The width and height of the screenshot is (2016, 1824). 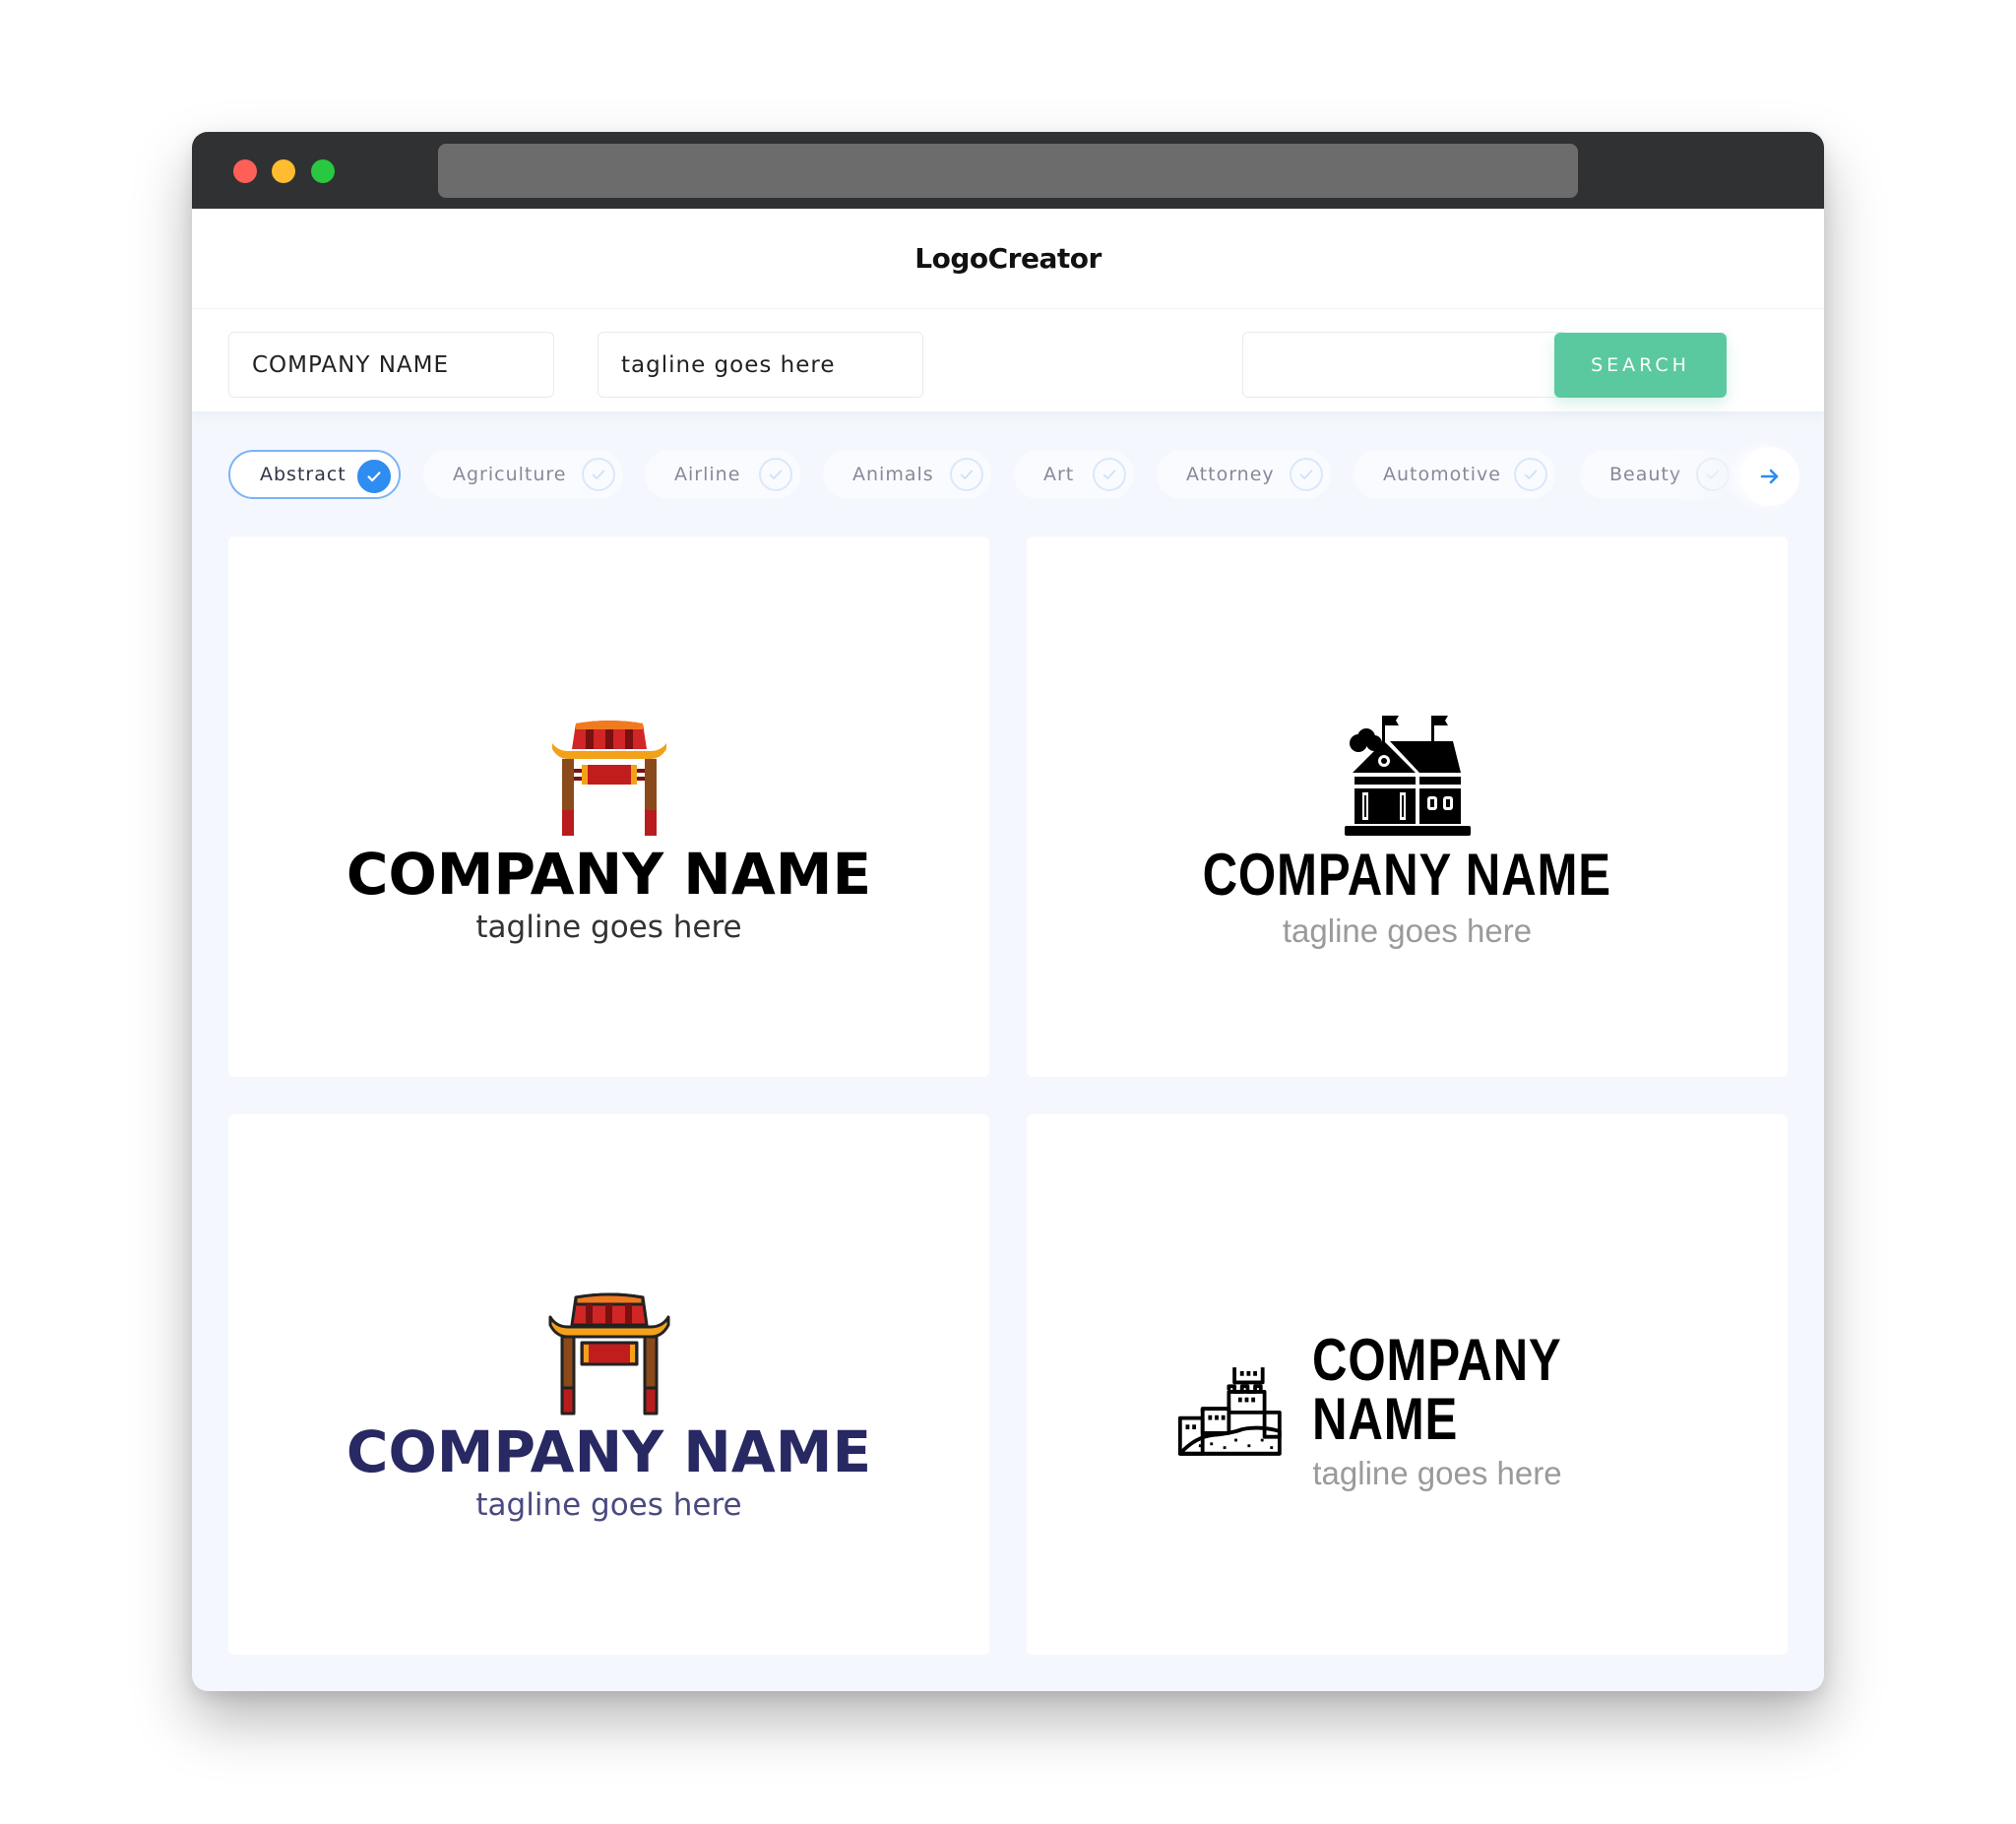 What do you see at coordinates (1008, 359) in the screenshot?
I see `search-bar: COMPANY NAME tagline goes here SEARCH` at bounding box center [1008, 359].